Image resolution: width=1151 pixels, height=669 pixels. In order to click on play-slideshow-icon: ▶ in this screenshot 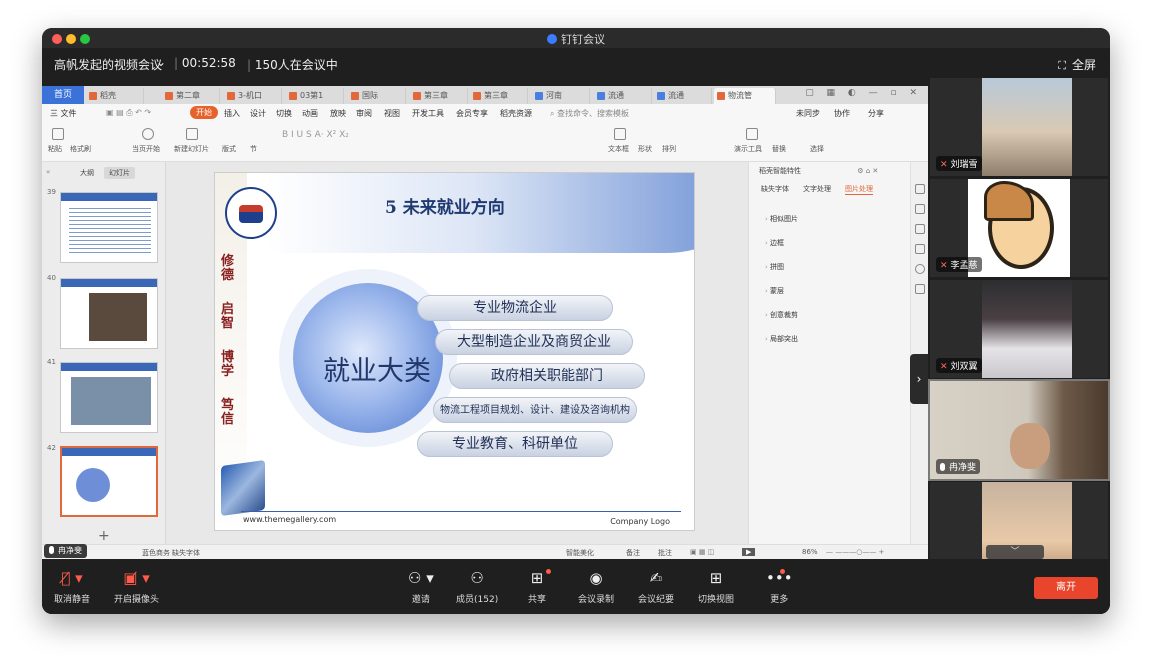, I will do `click(749, 552)`.